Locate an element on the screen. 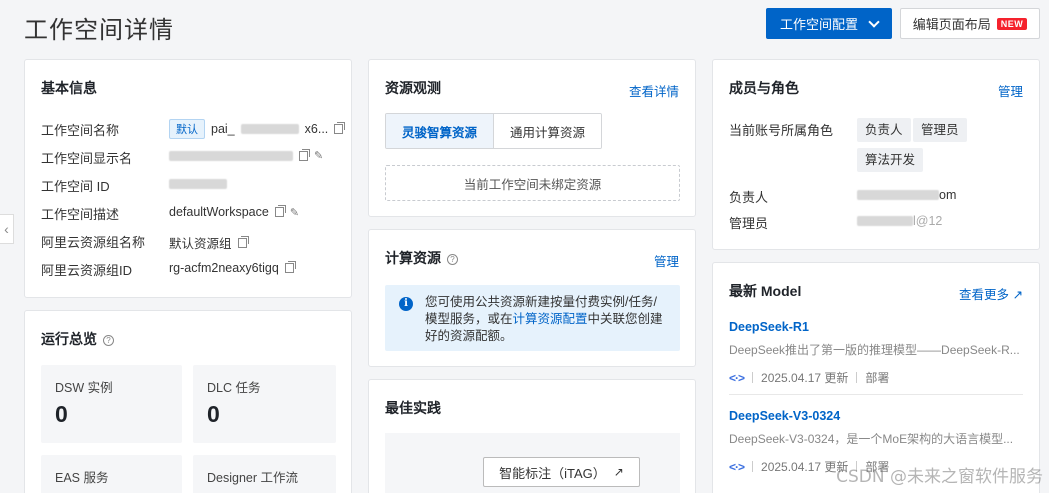  resource-group-name-value: 默认资源组 is located at coordinates (209, 242).